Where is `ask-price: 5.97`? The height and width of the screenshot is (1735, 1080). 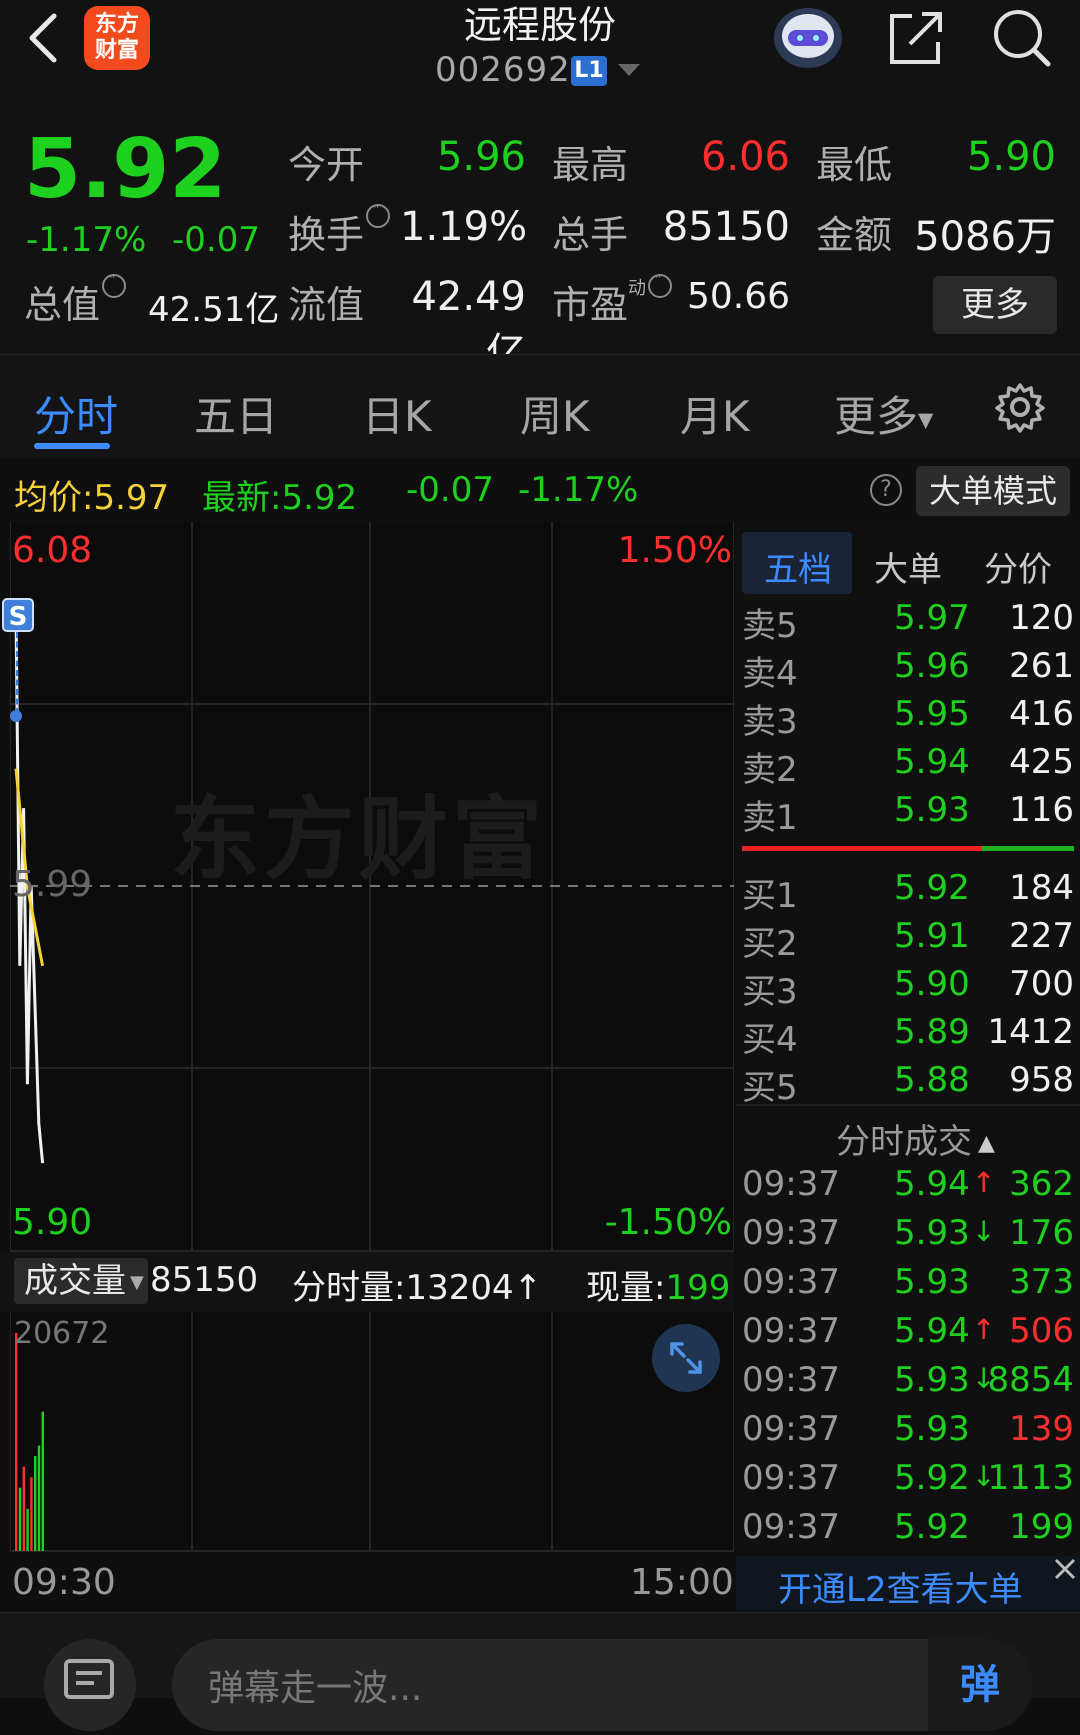 ask-price: 5.97 is located at coordinates (932, 618).